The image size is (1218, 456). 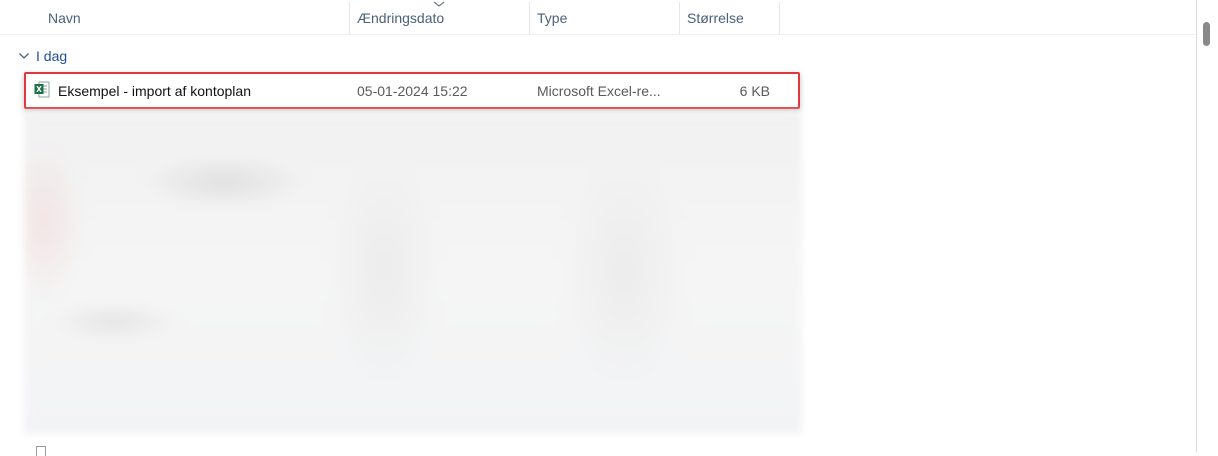 What do you see at coordinates (607, 17) in the screenshot?
I see `column-header-type: Type` at bounding box center [607, 17].